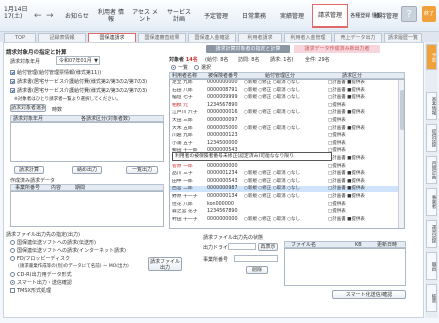 This screenshot has height=323, width=439. Describe the element at coordinates (41, 274) in the screenshot. I see `out-opt-4: CD-R(出力用データ形式` at that location.